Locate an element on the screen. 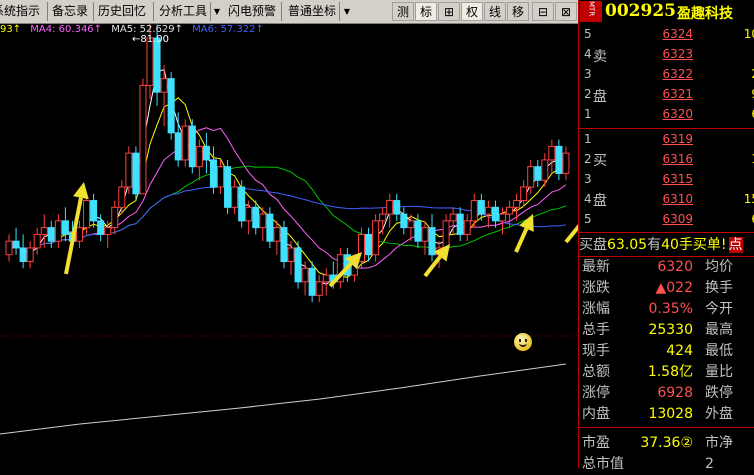  stat-right-label: 均价 is located at coordinates (719, 267).